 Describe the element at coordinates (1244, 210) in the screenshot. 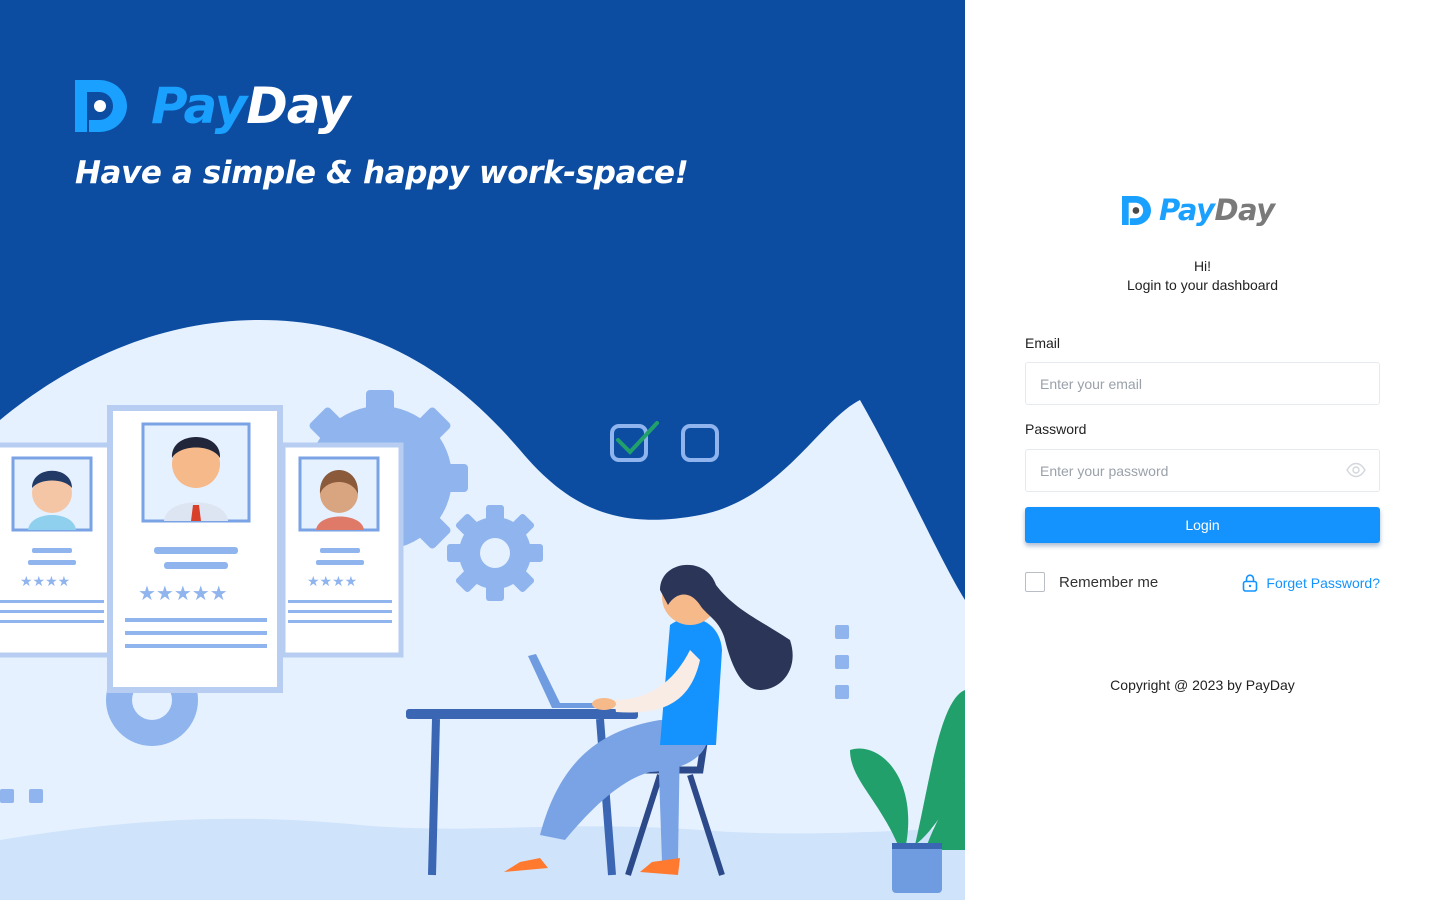

I see `login-logo-day: Day` at that location.